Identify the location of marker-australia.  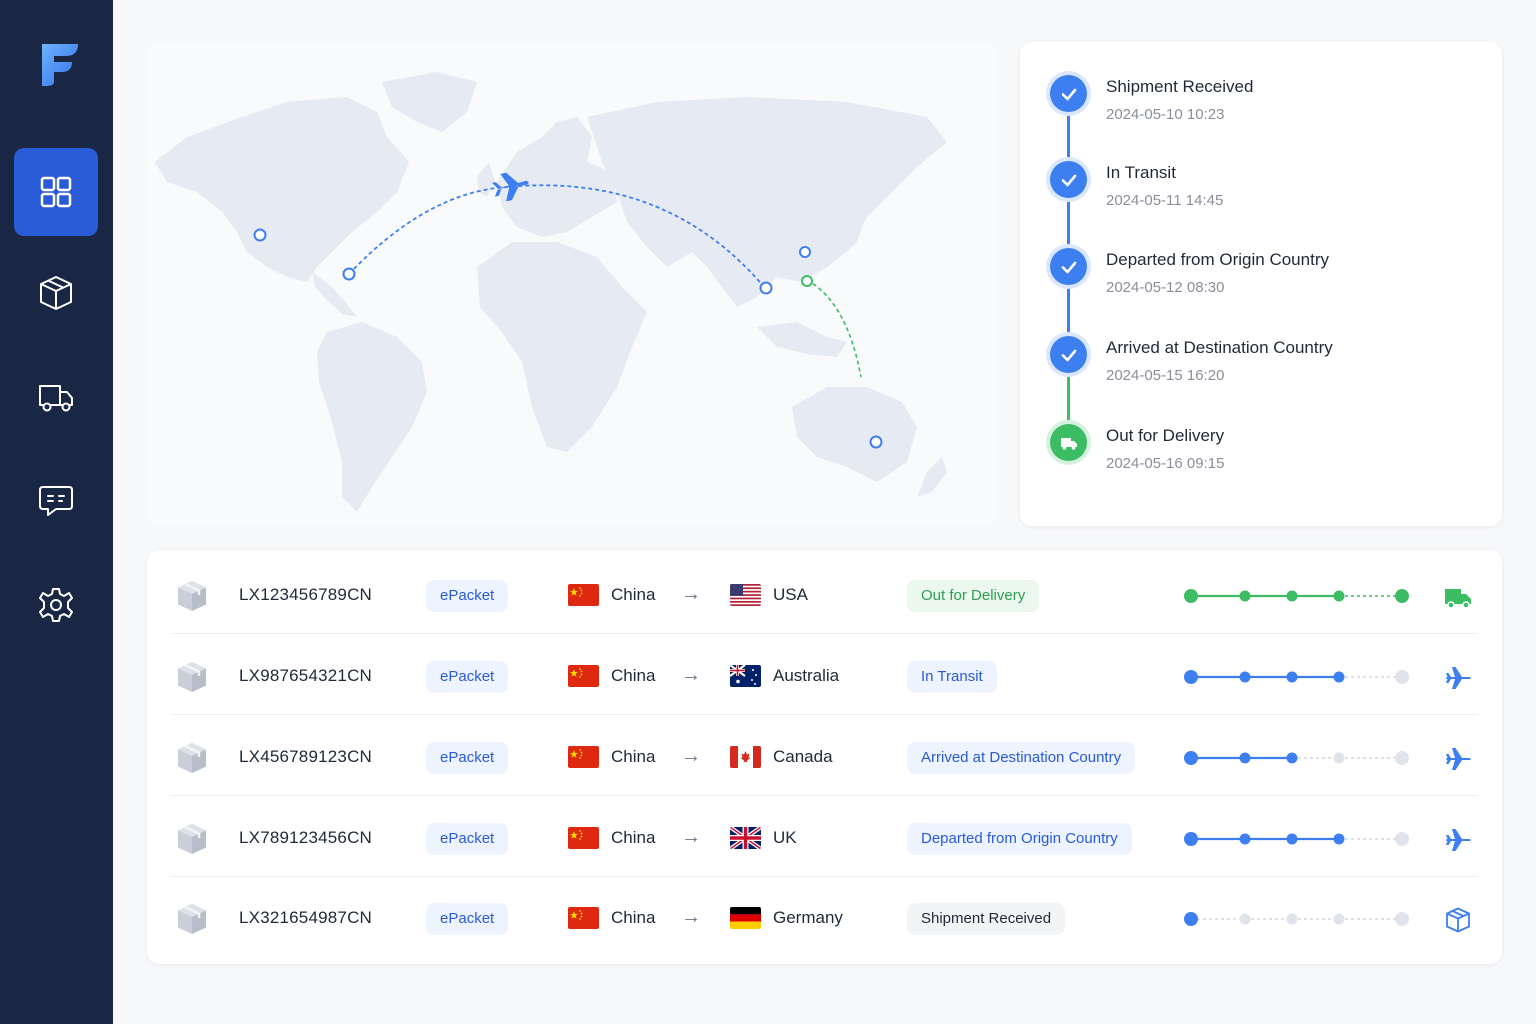
(876, 442).